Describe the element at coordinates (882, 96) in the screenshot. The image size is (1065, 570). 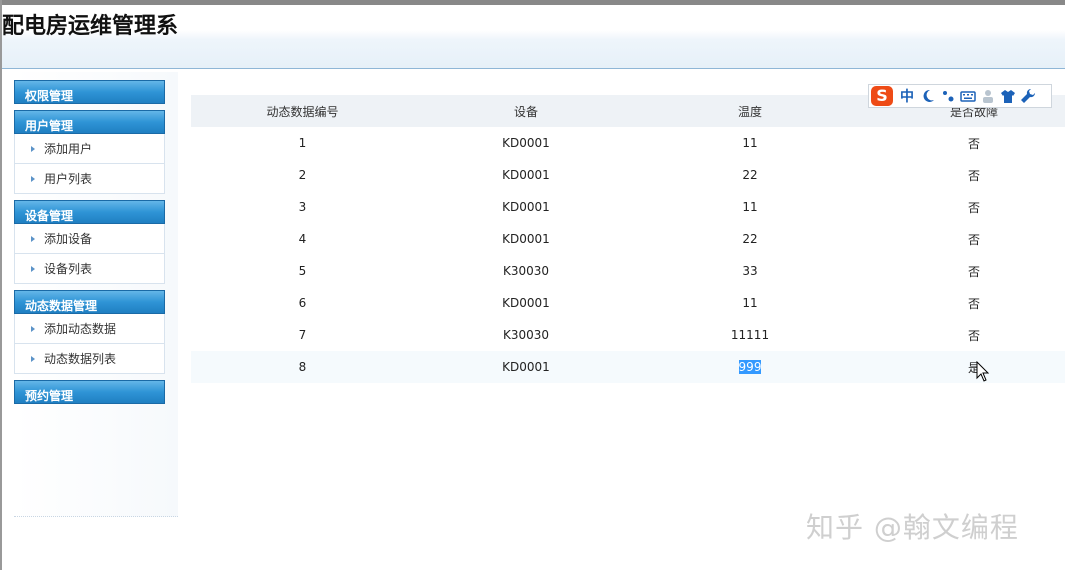
I see `sogou-logo-icon: S` at that location.